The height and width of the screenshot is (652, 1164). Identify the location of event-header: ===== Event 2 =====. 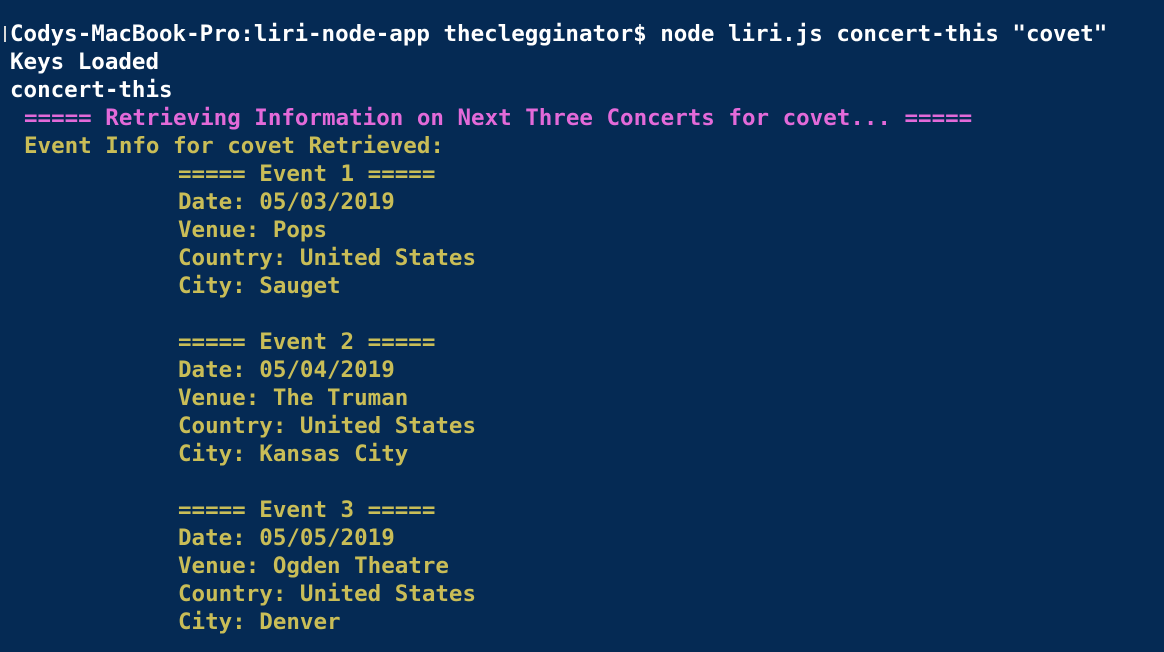
(307, 342).